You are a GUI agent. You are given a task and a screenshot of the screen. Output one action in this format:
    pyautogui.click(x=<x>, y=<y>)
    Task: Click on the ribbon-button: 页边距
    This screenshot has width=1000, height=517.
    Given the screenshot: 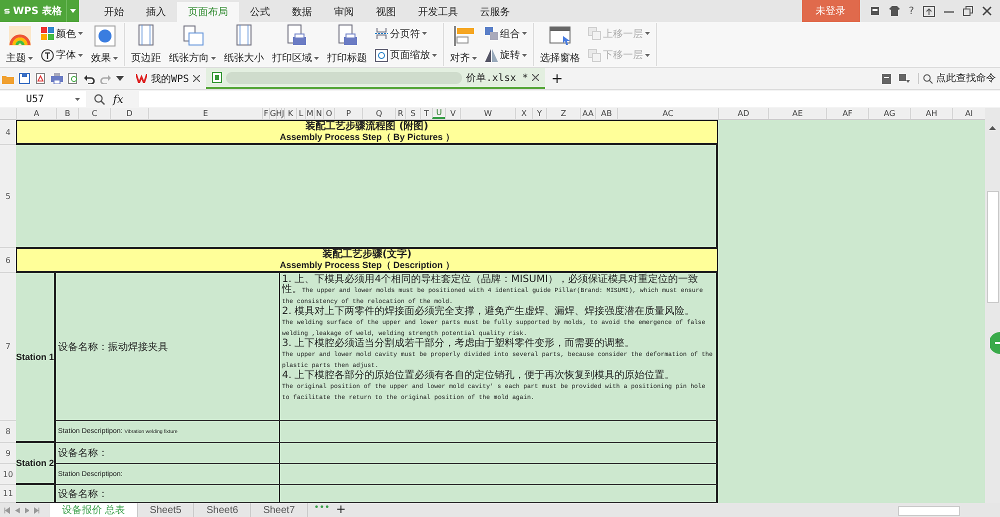 What is the action you would take?
    pyautogui.click(x=146, y=44)
    